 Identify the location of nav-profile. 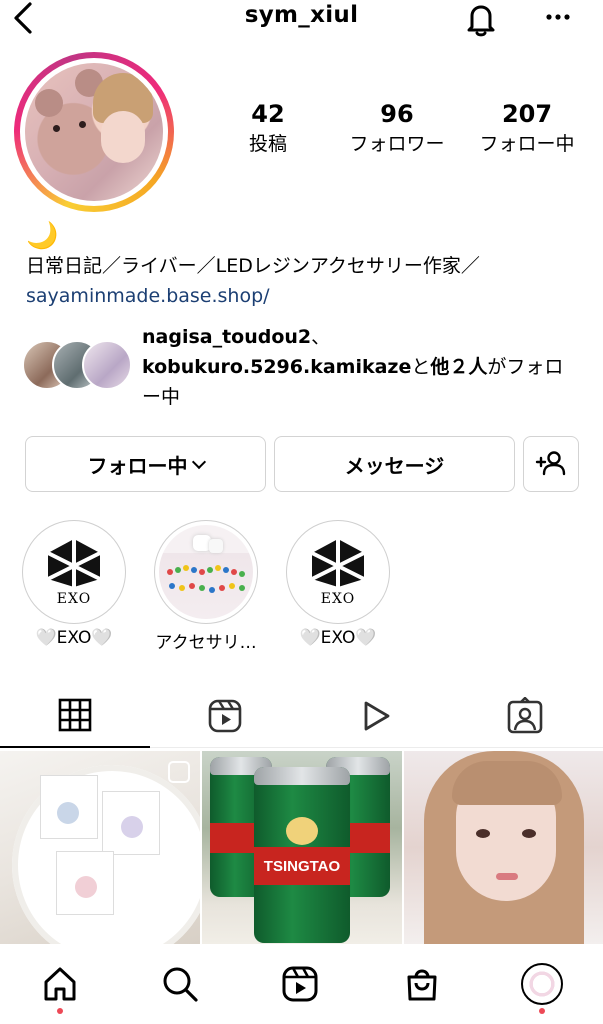
(542, 984).